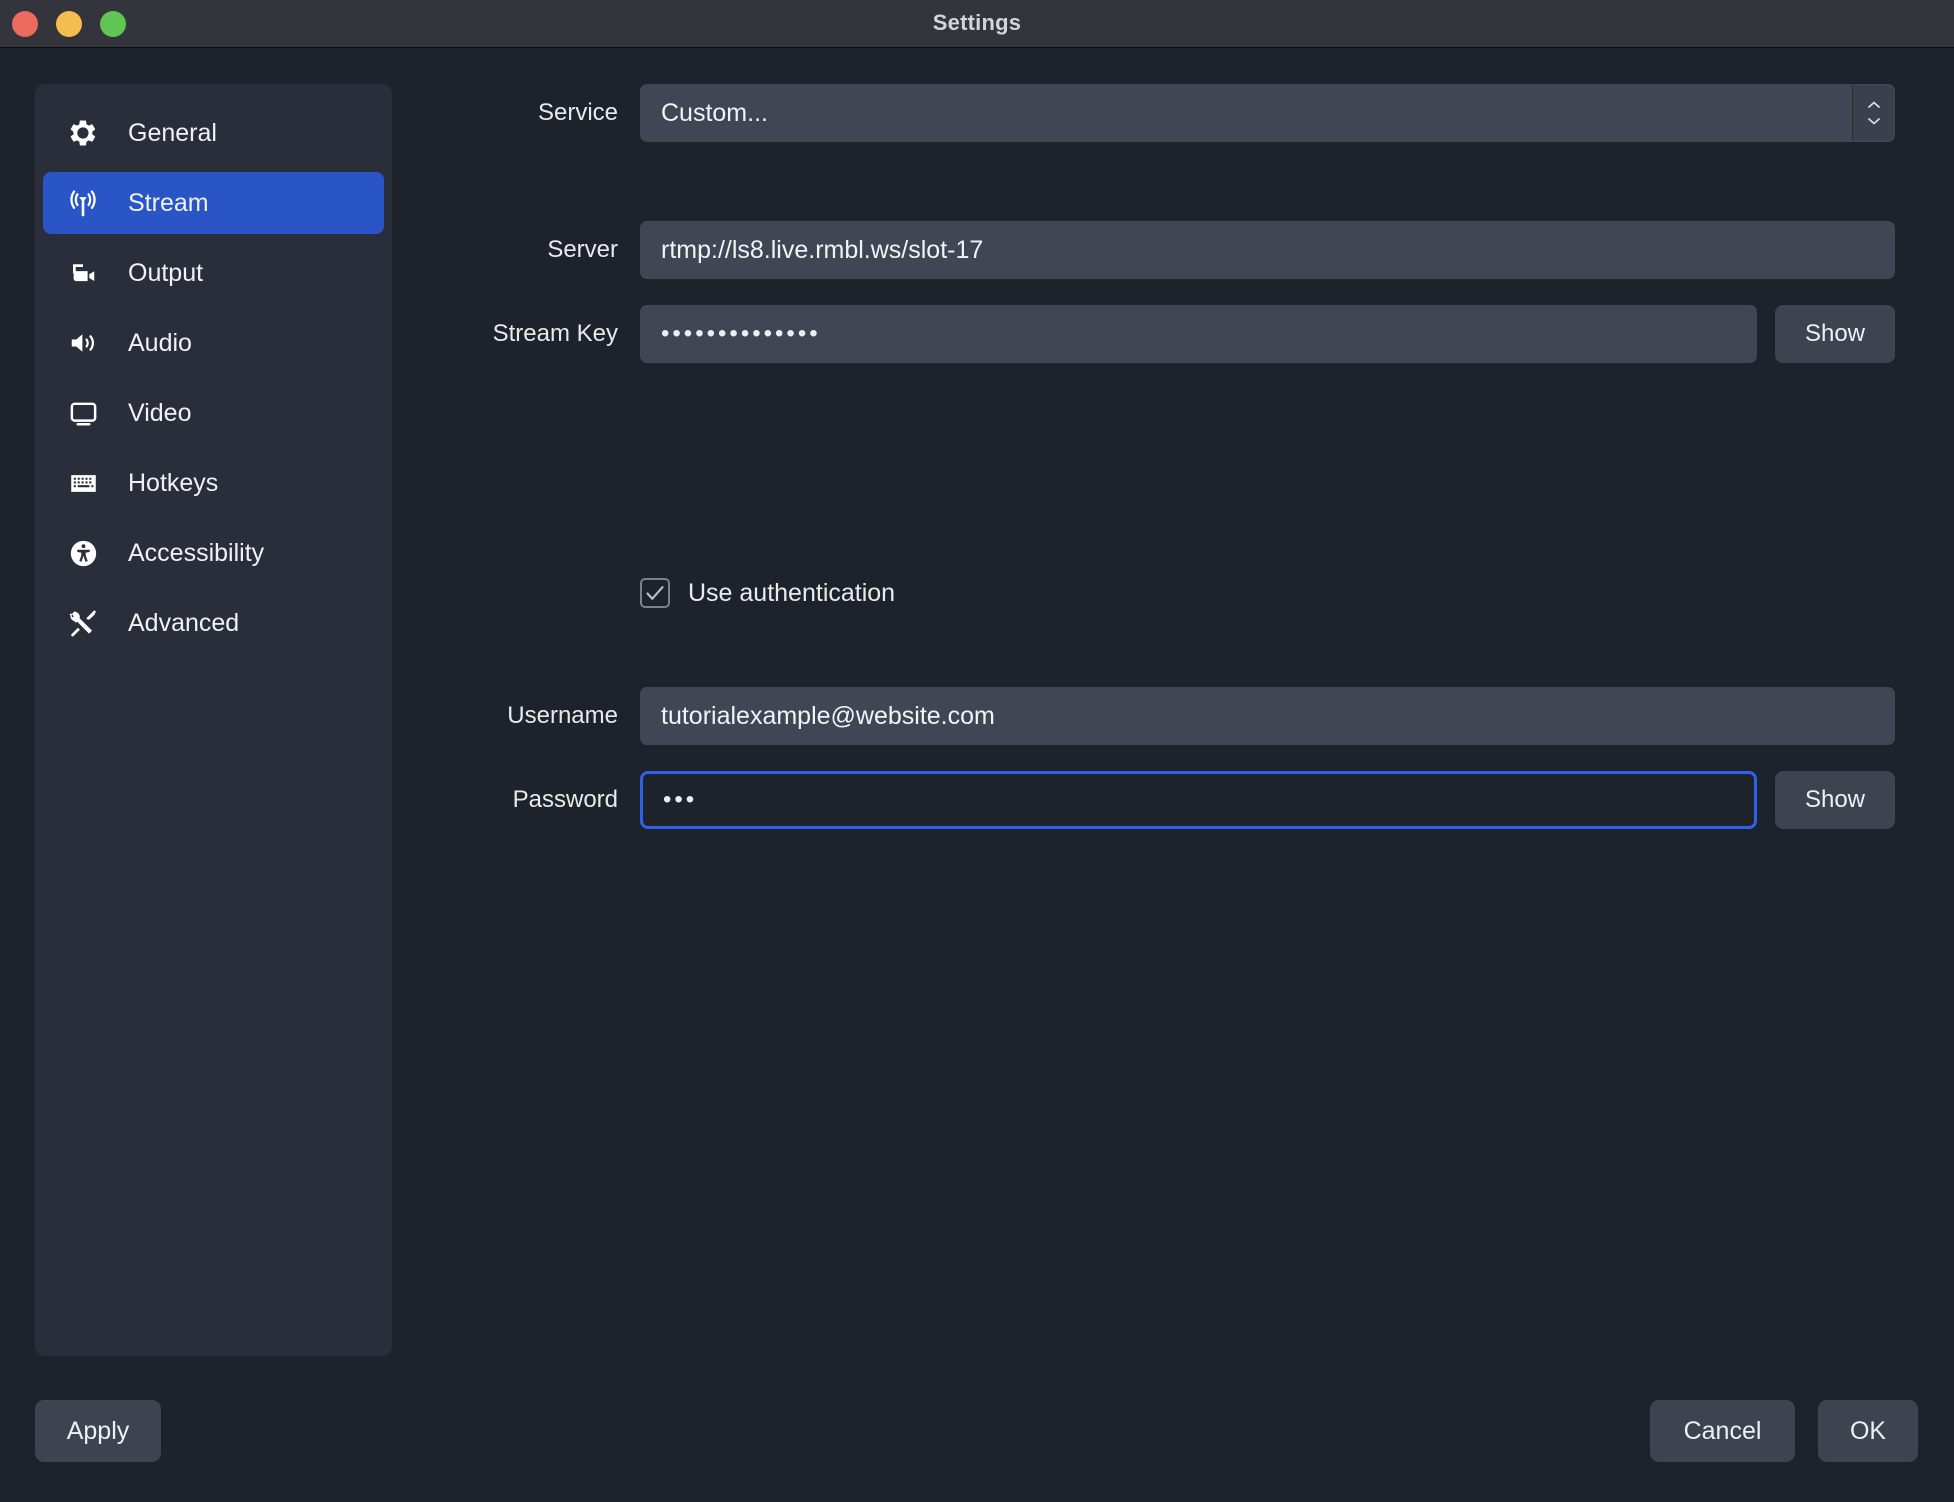  I want to click on tools-icon, so click(83, 623).